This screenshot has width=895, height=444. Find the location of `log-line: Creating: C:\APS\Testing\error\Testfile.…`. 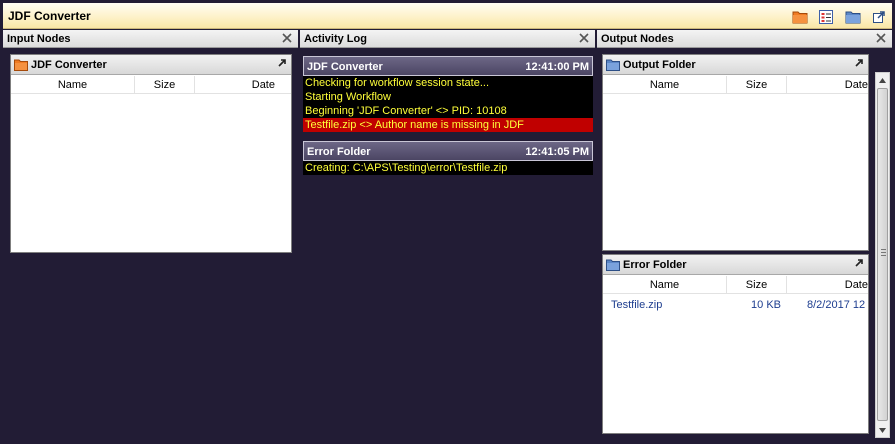

log-line: Creating: C:\APS\Testing\error\Testfile.… is located at coordinates (448, 168).